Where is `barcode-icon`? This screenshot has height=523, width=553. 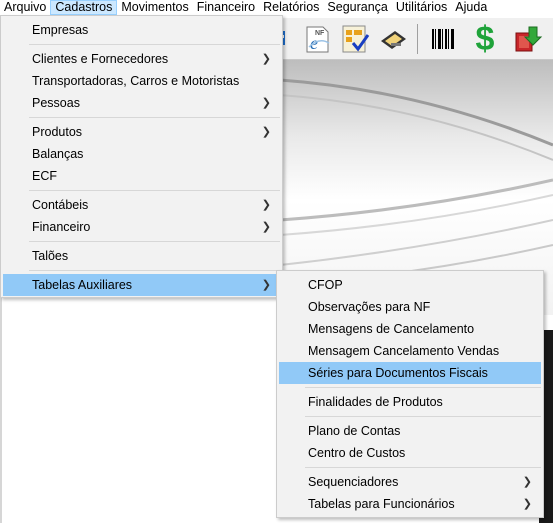 barcode-icon is located at coordinates (443, 39).